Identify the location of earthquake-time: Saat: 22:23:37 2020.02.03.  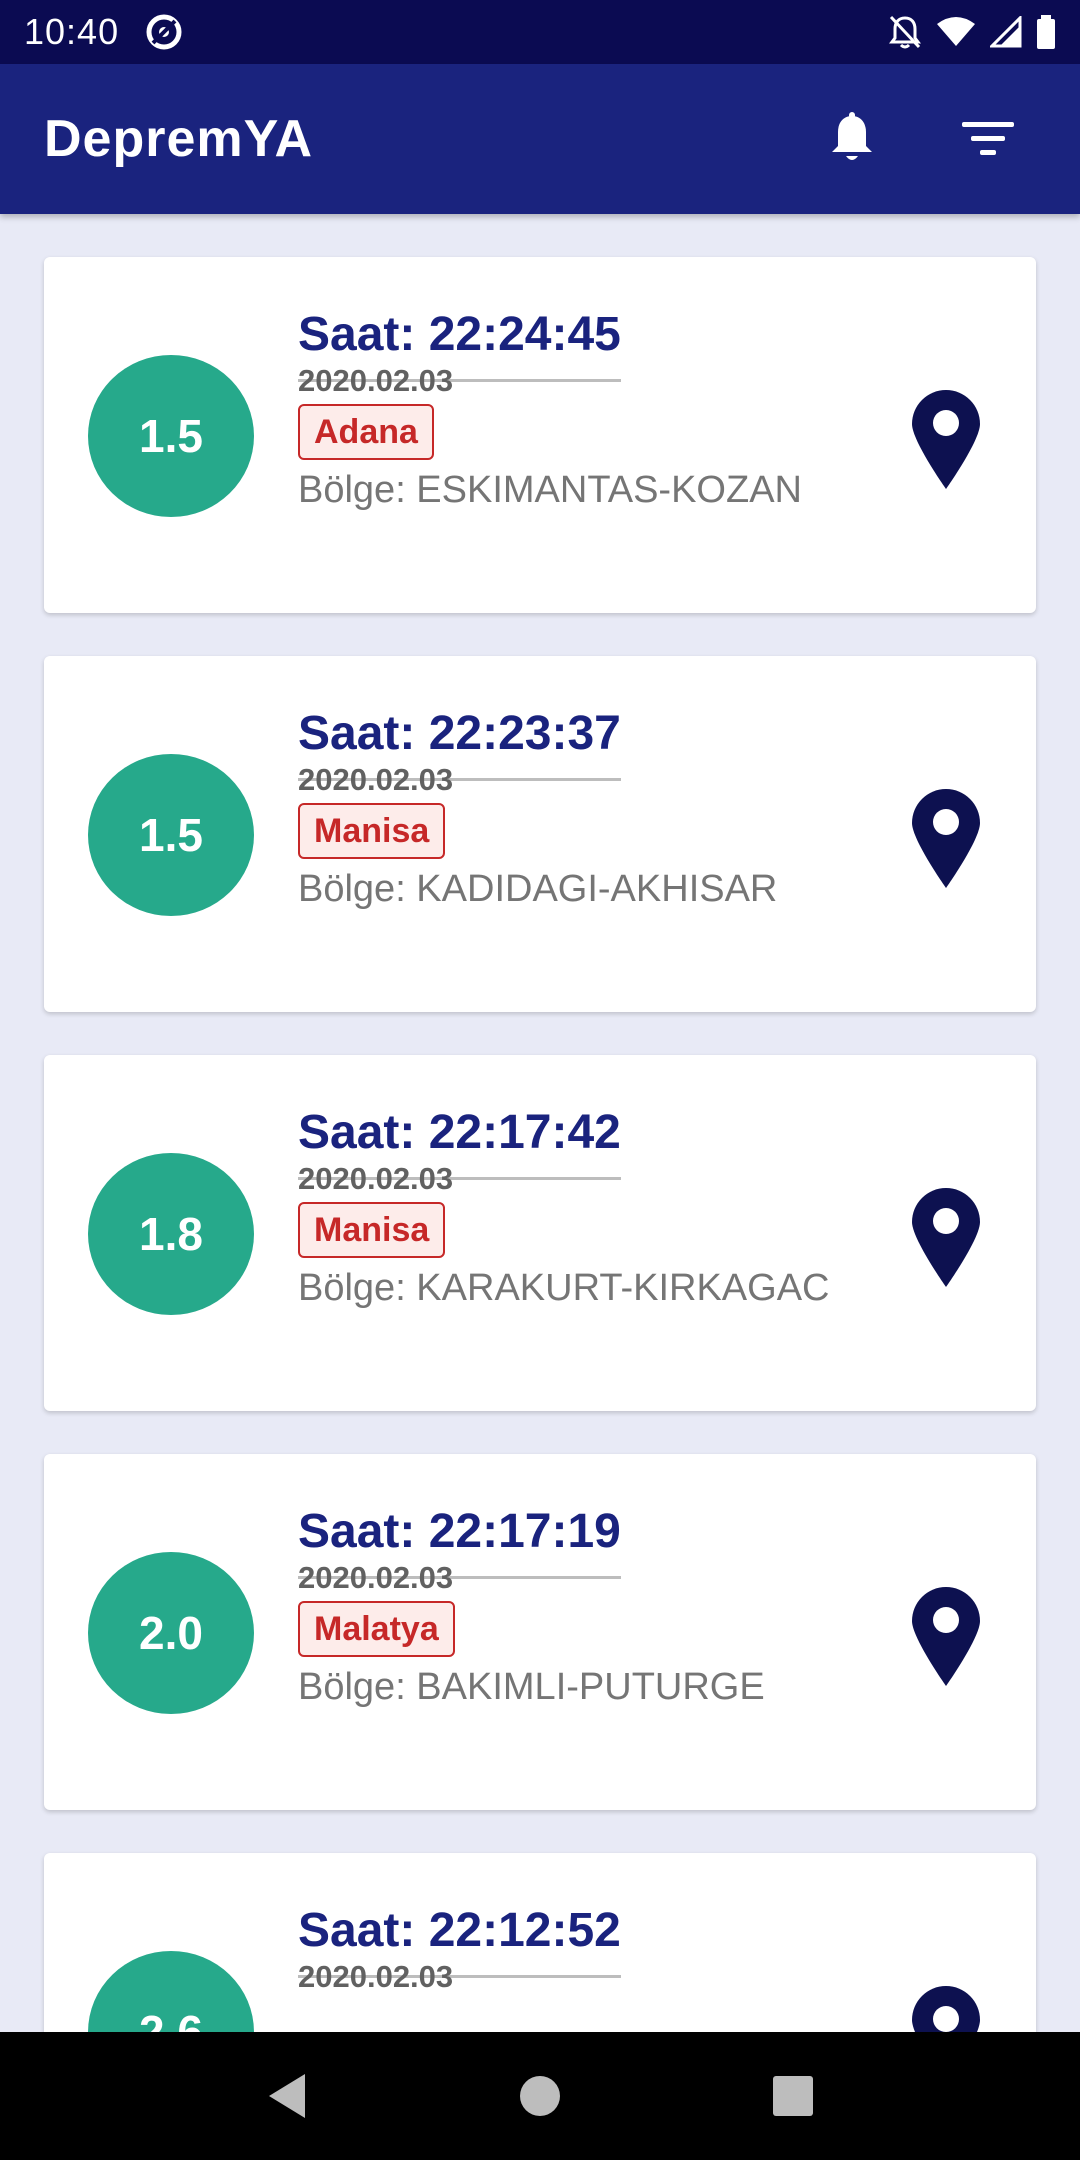
(459, 751).